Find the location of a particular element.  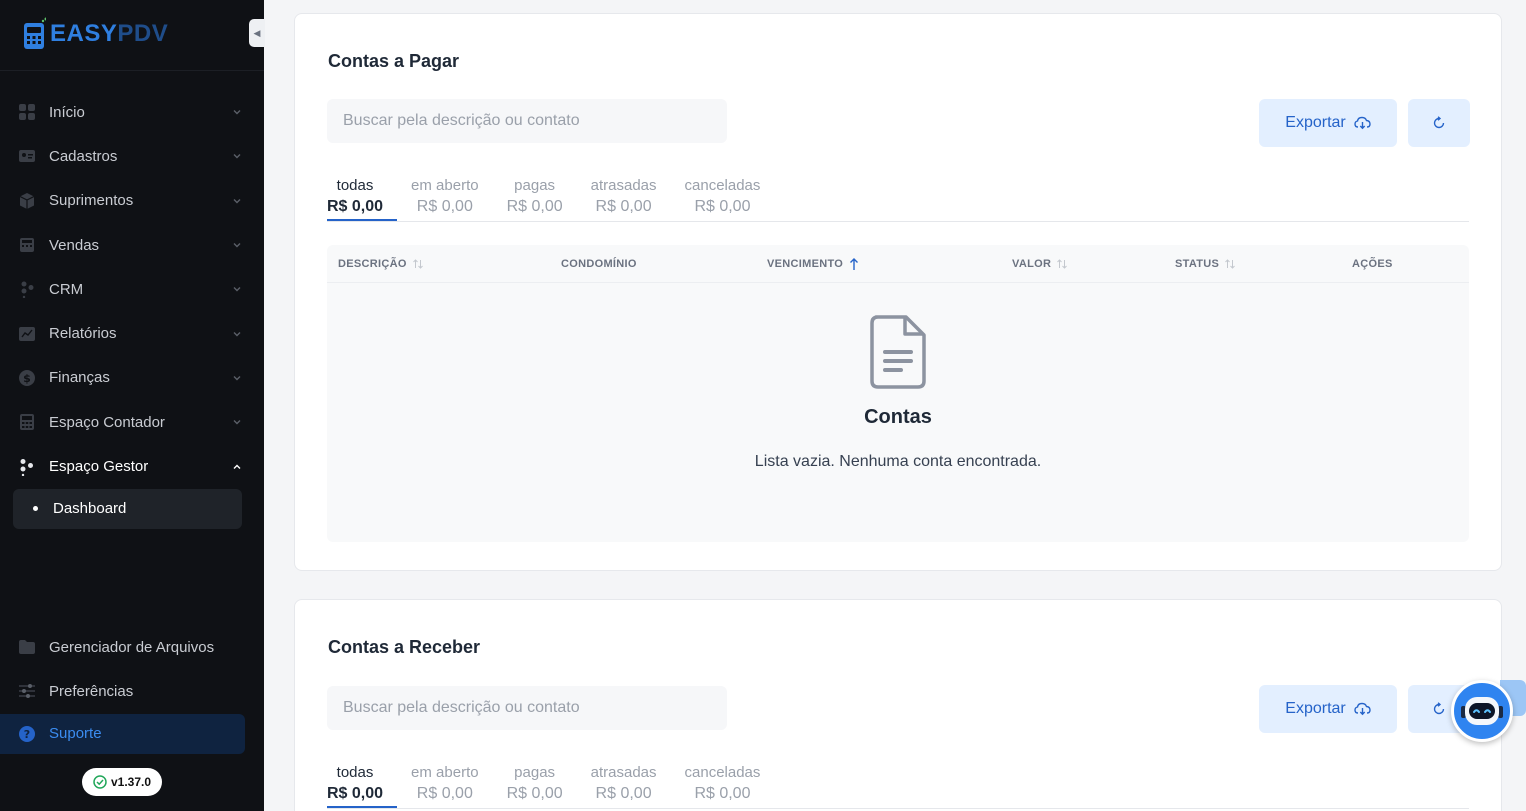

sidebar-item-file-manager: Gerenciador de Arquivos is located at coordinates (132, 647).